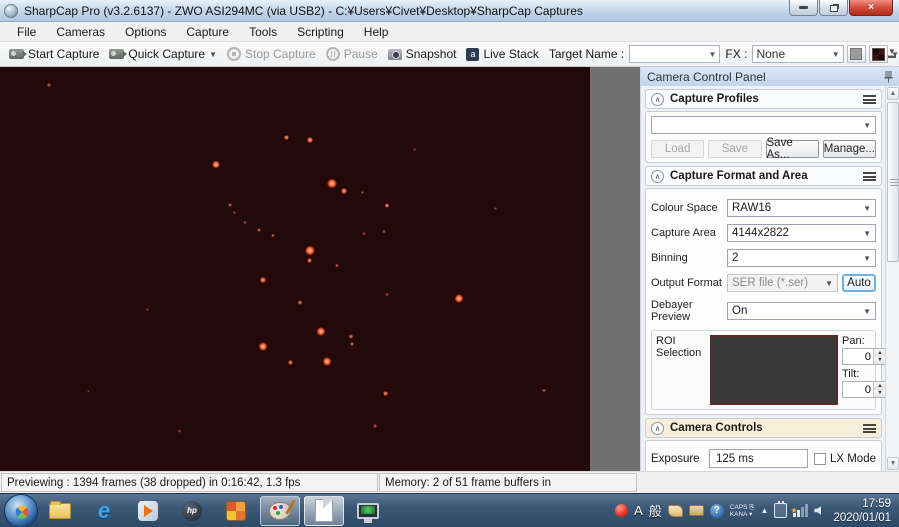 The image size is (899, 527). I want to click on start-capture-button: Start Capture, so click(54, 54).